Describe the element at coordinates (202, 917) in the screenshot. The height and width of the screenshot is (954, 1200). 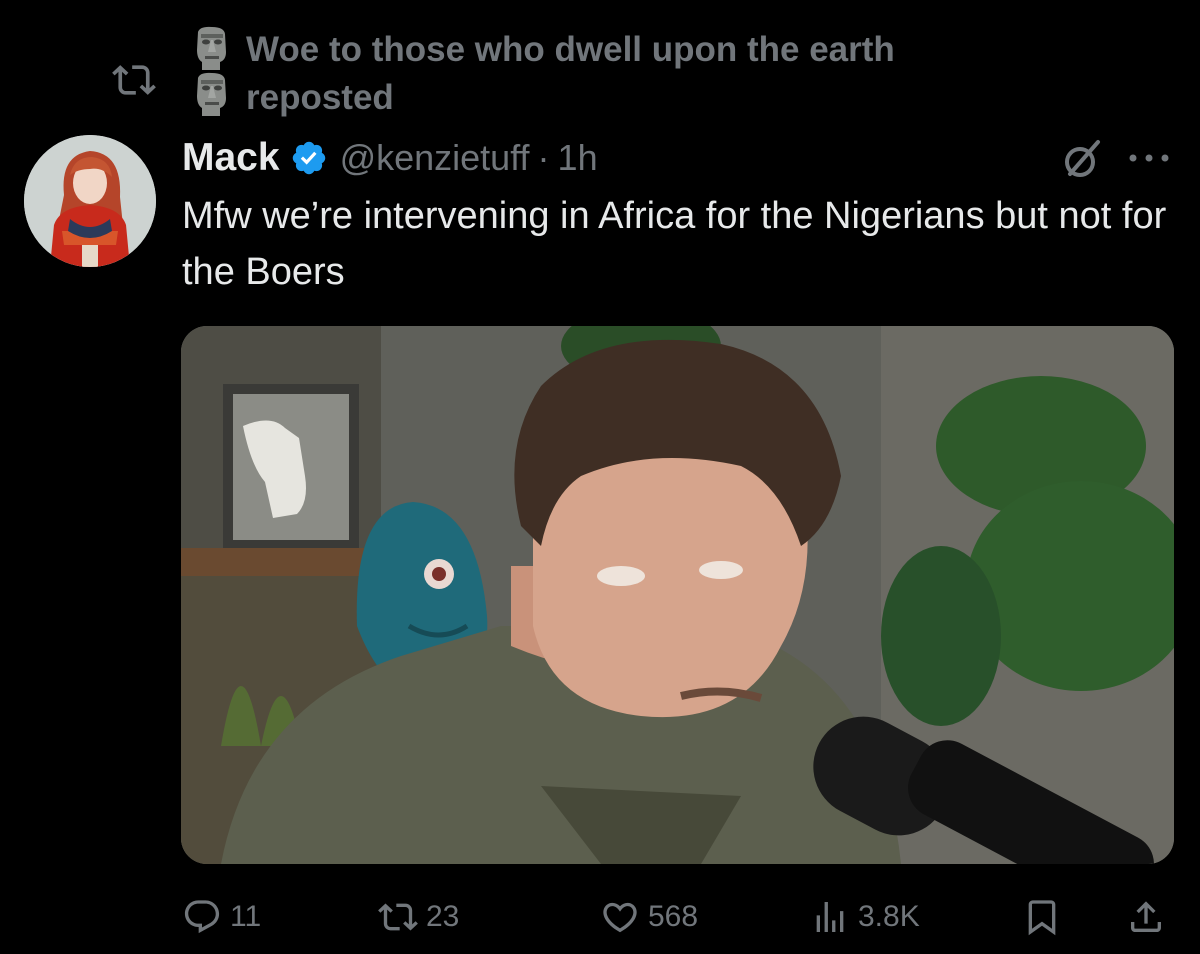
I see `reply-icon` at that location.